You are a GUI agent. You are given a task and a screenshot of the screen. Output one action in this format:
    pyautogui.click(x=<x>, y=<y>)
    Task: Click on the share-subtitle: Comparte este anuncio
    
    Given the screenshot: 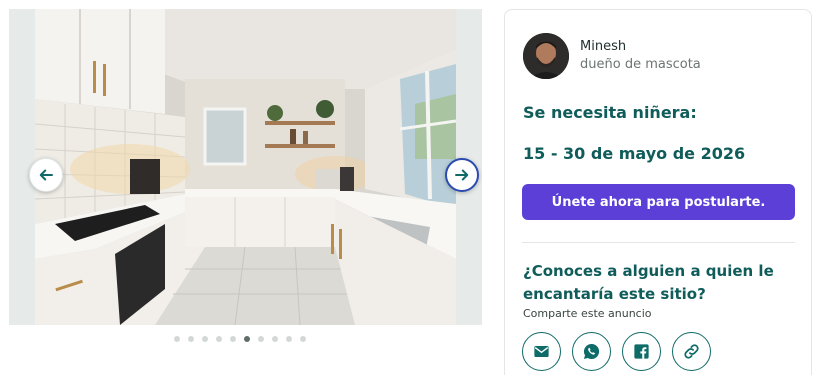 What is the action you would take?
    pyautogui.click(x=587, y=313)
    